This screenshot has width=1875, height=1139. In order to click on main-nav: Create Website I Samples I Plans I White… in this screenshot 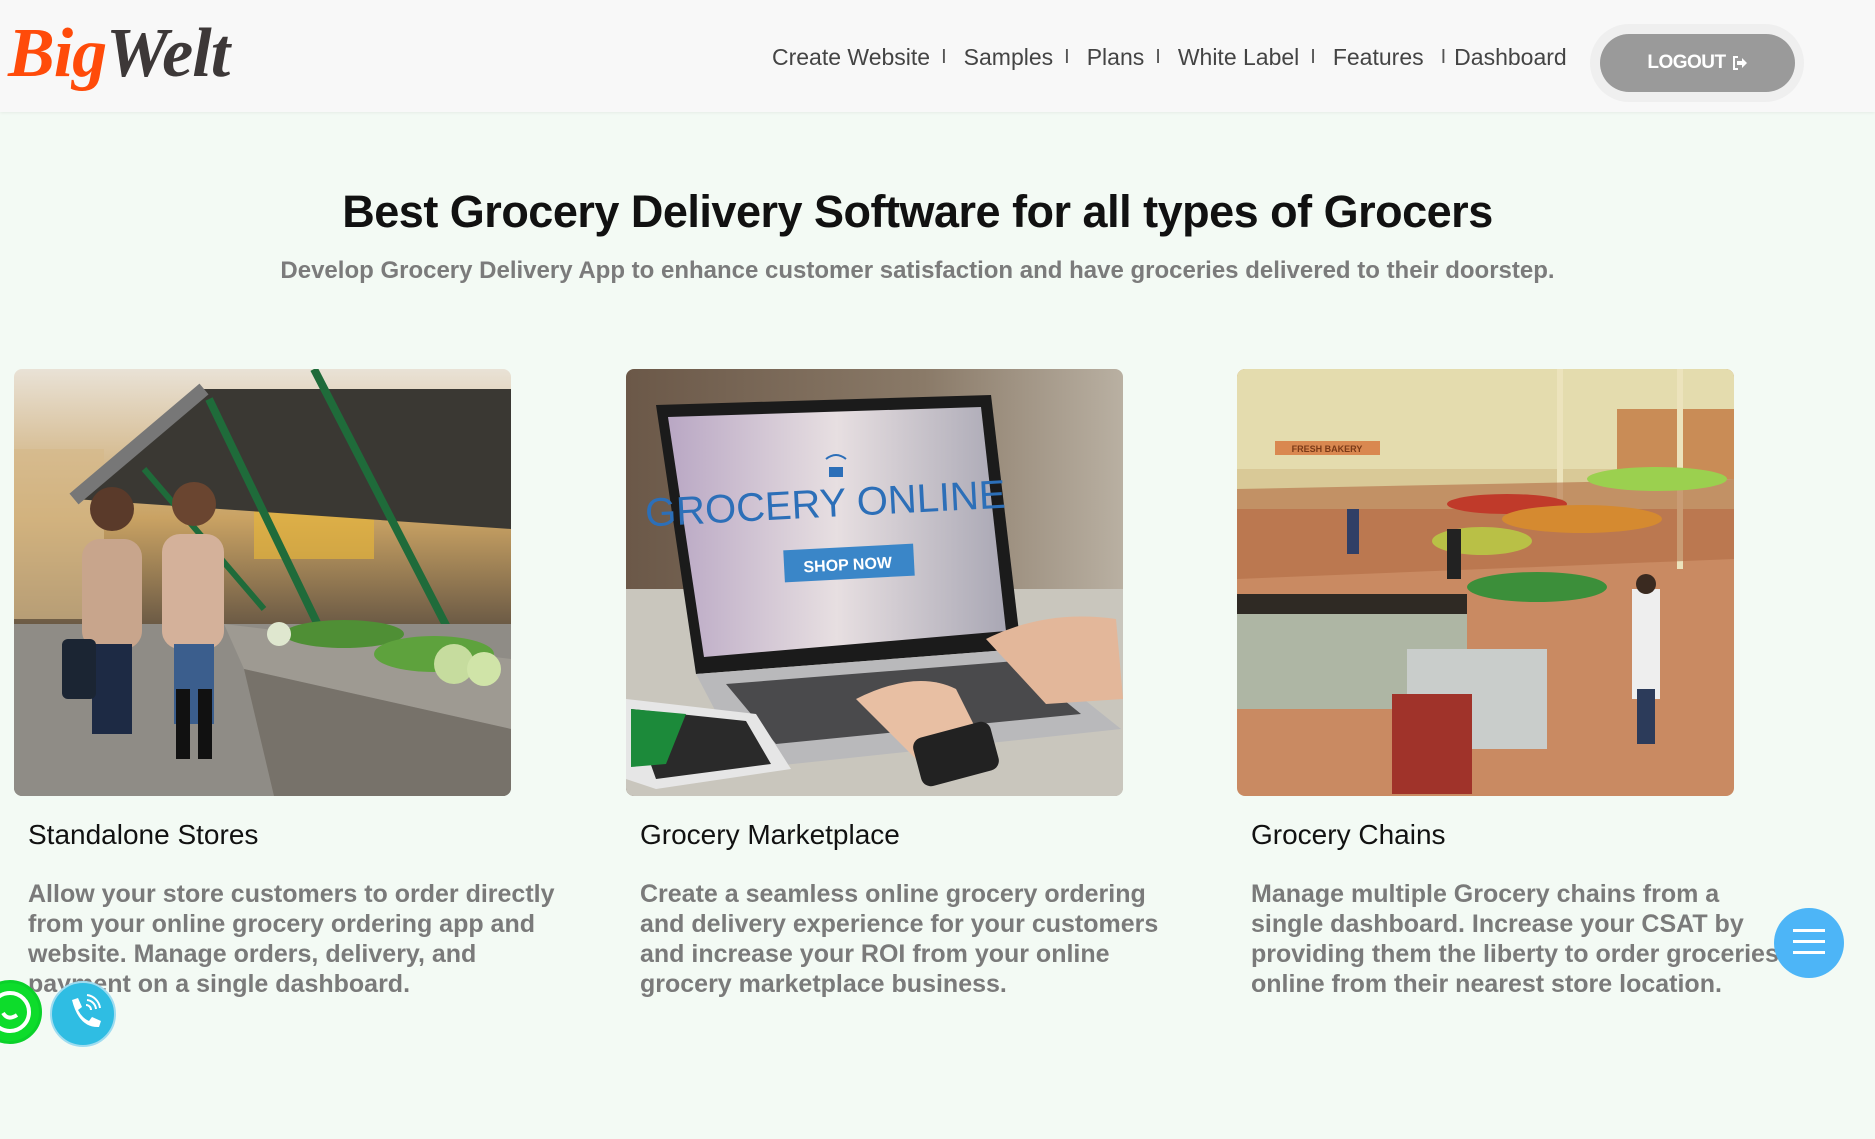, I will do `click(1169, 57)`.